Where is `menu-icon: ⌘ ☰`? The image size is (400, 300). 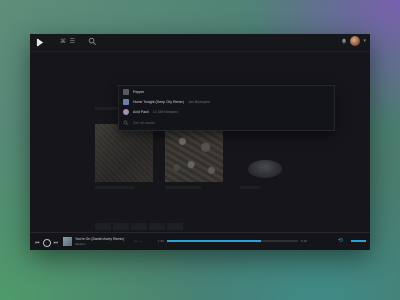 menu-icon: ⌘ ☰ is located at coordinates (68, 41).